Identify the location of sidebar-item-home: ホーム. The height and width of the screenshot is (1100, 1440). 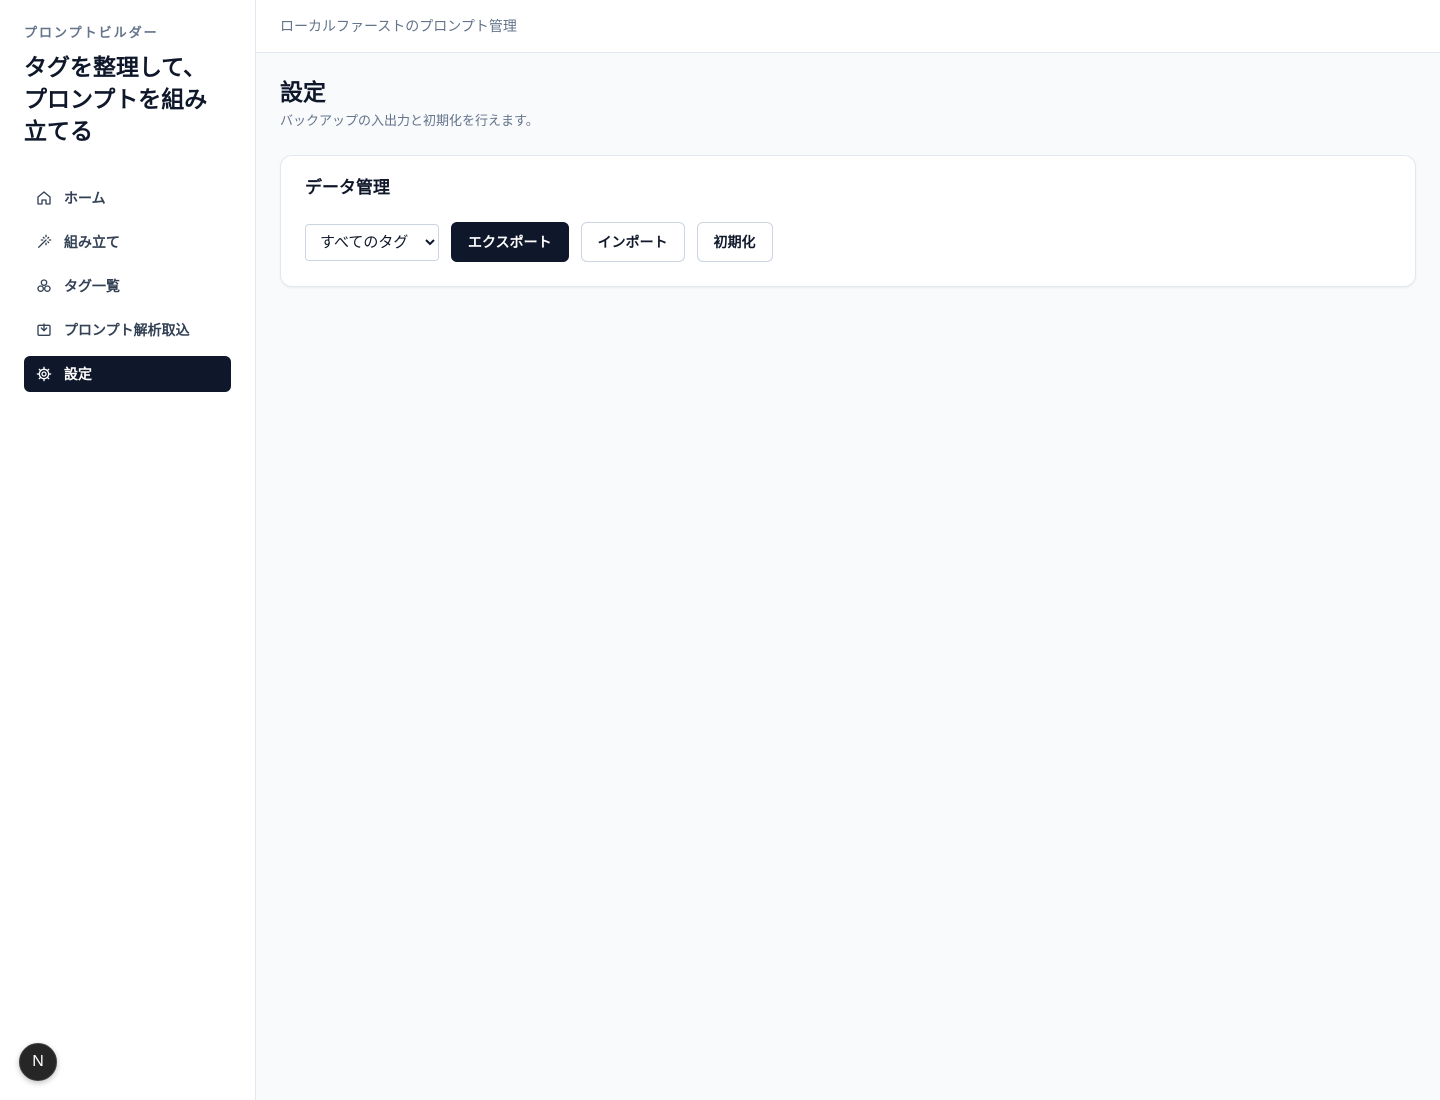
(127, 198).